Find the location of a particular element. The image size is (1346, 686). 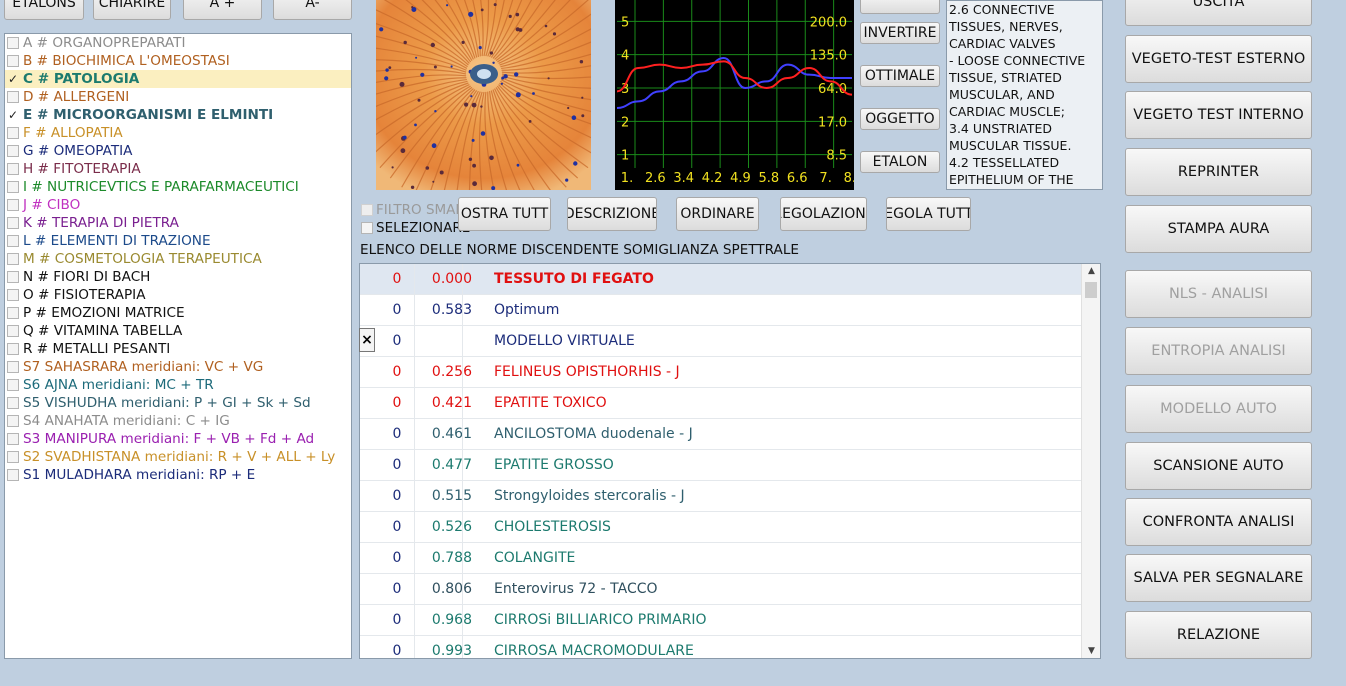

relazione-button: RELAZIONE is located at coordinates (1218, 635).